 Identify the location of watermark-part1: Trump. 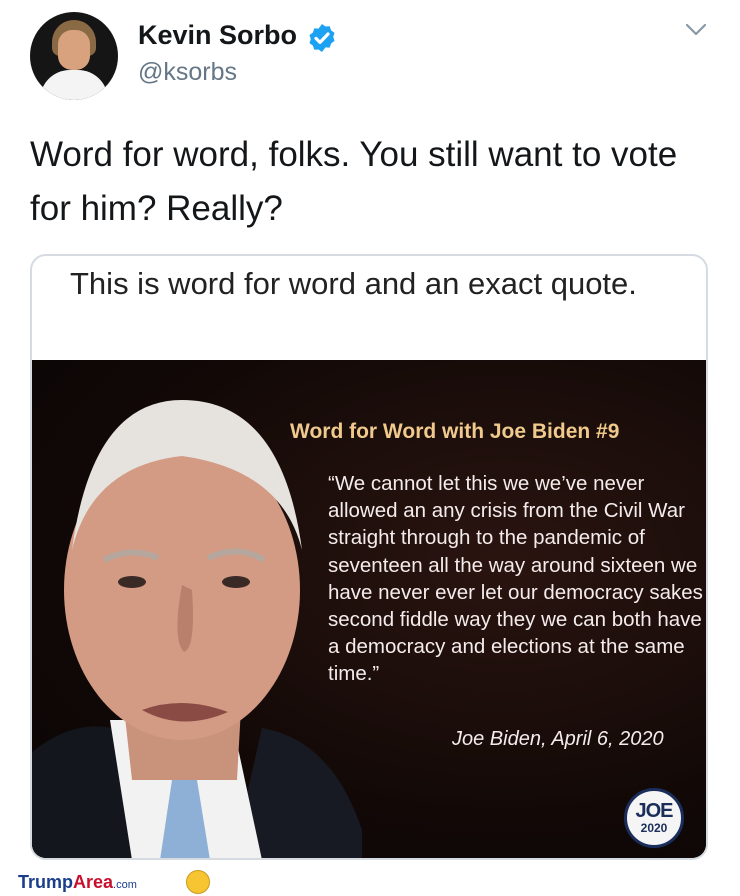
(46, 882).